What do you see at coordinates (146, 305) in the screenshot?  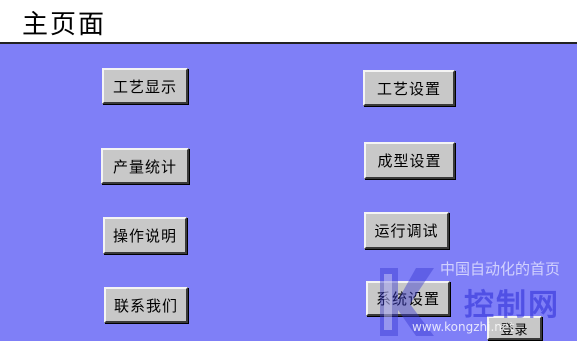 I see `contact-us-button: 联系我们` at bounding box center [146, 305].